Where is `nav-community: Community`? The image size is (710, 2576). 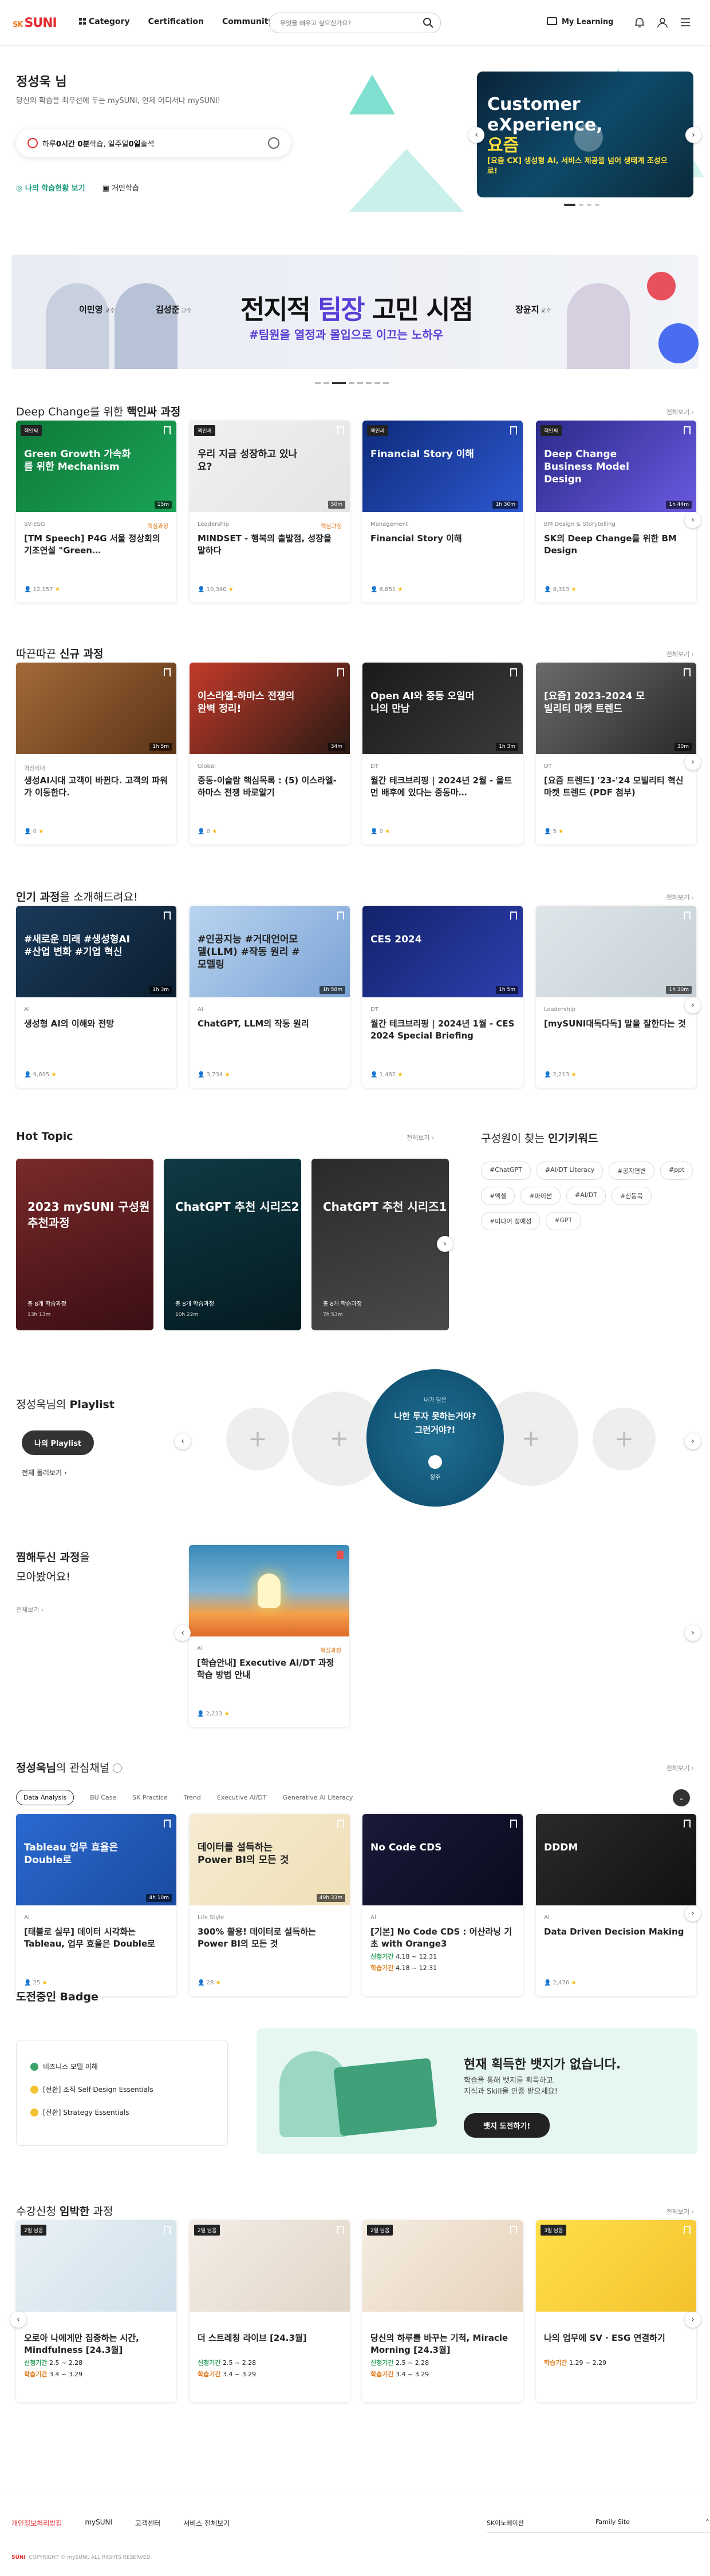 nav-community: Community is located at coordinates (248, 22).